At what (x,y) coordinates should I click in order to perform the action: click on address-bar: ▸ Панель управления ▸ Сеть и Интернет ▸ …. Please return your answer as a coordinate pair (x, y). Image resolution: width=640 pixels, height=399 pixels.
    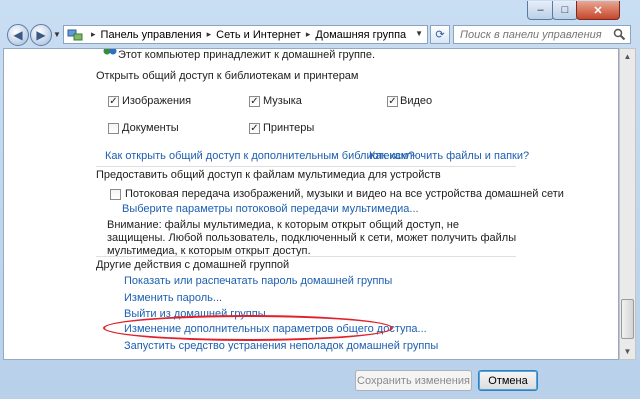
    Looking at the image, I should click on (245, 34).